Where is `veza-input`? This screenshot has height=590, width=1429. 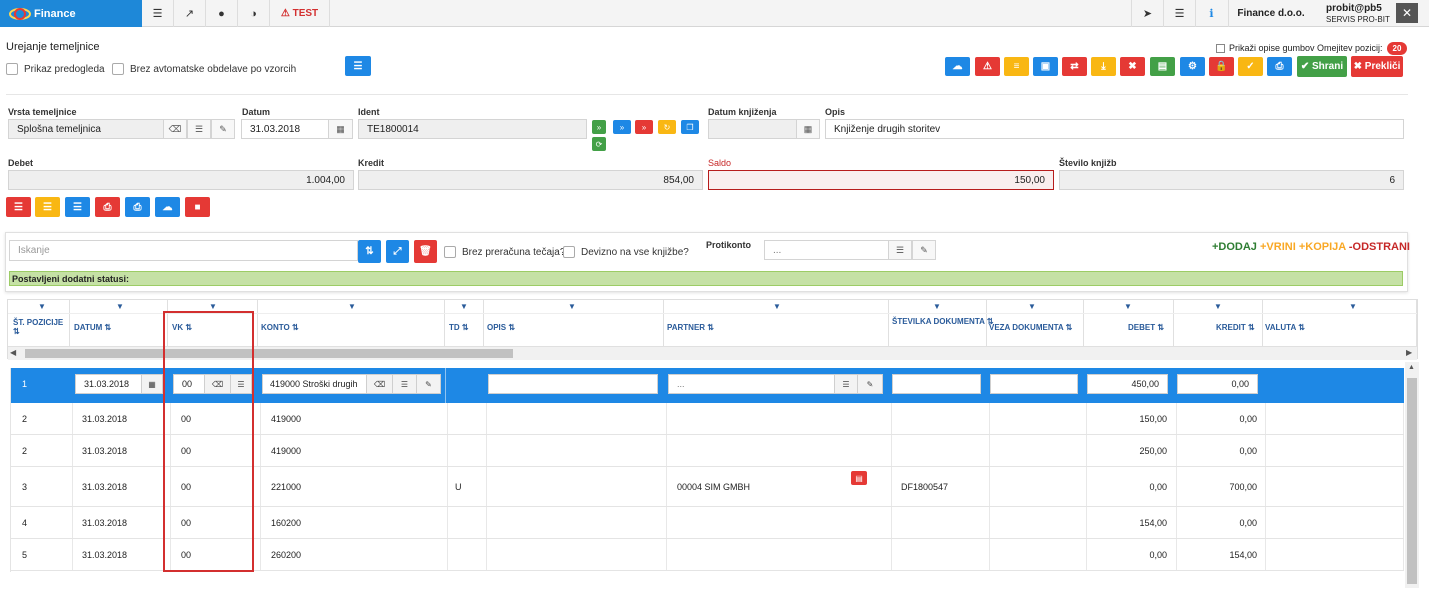 veza-input is located at coordinates (1034, 384).